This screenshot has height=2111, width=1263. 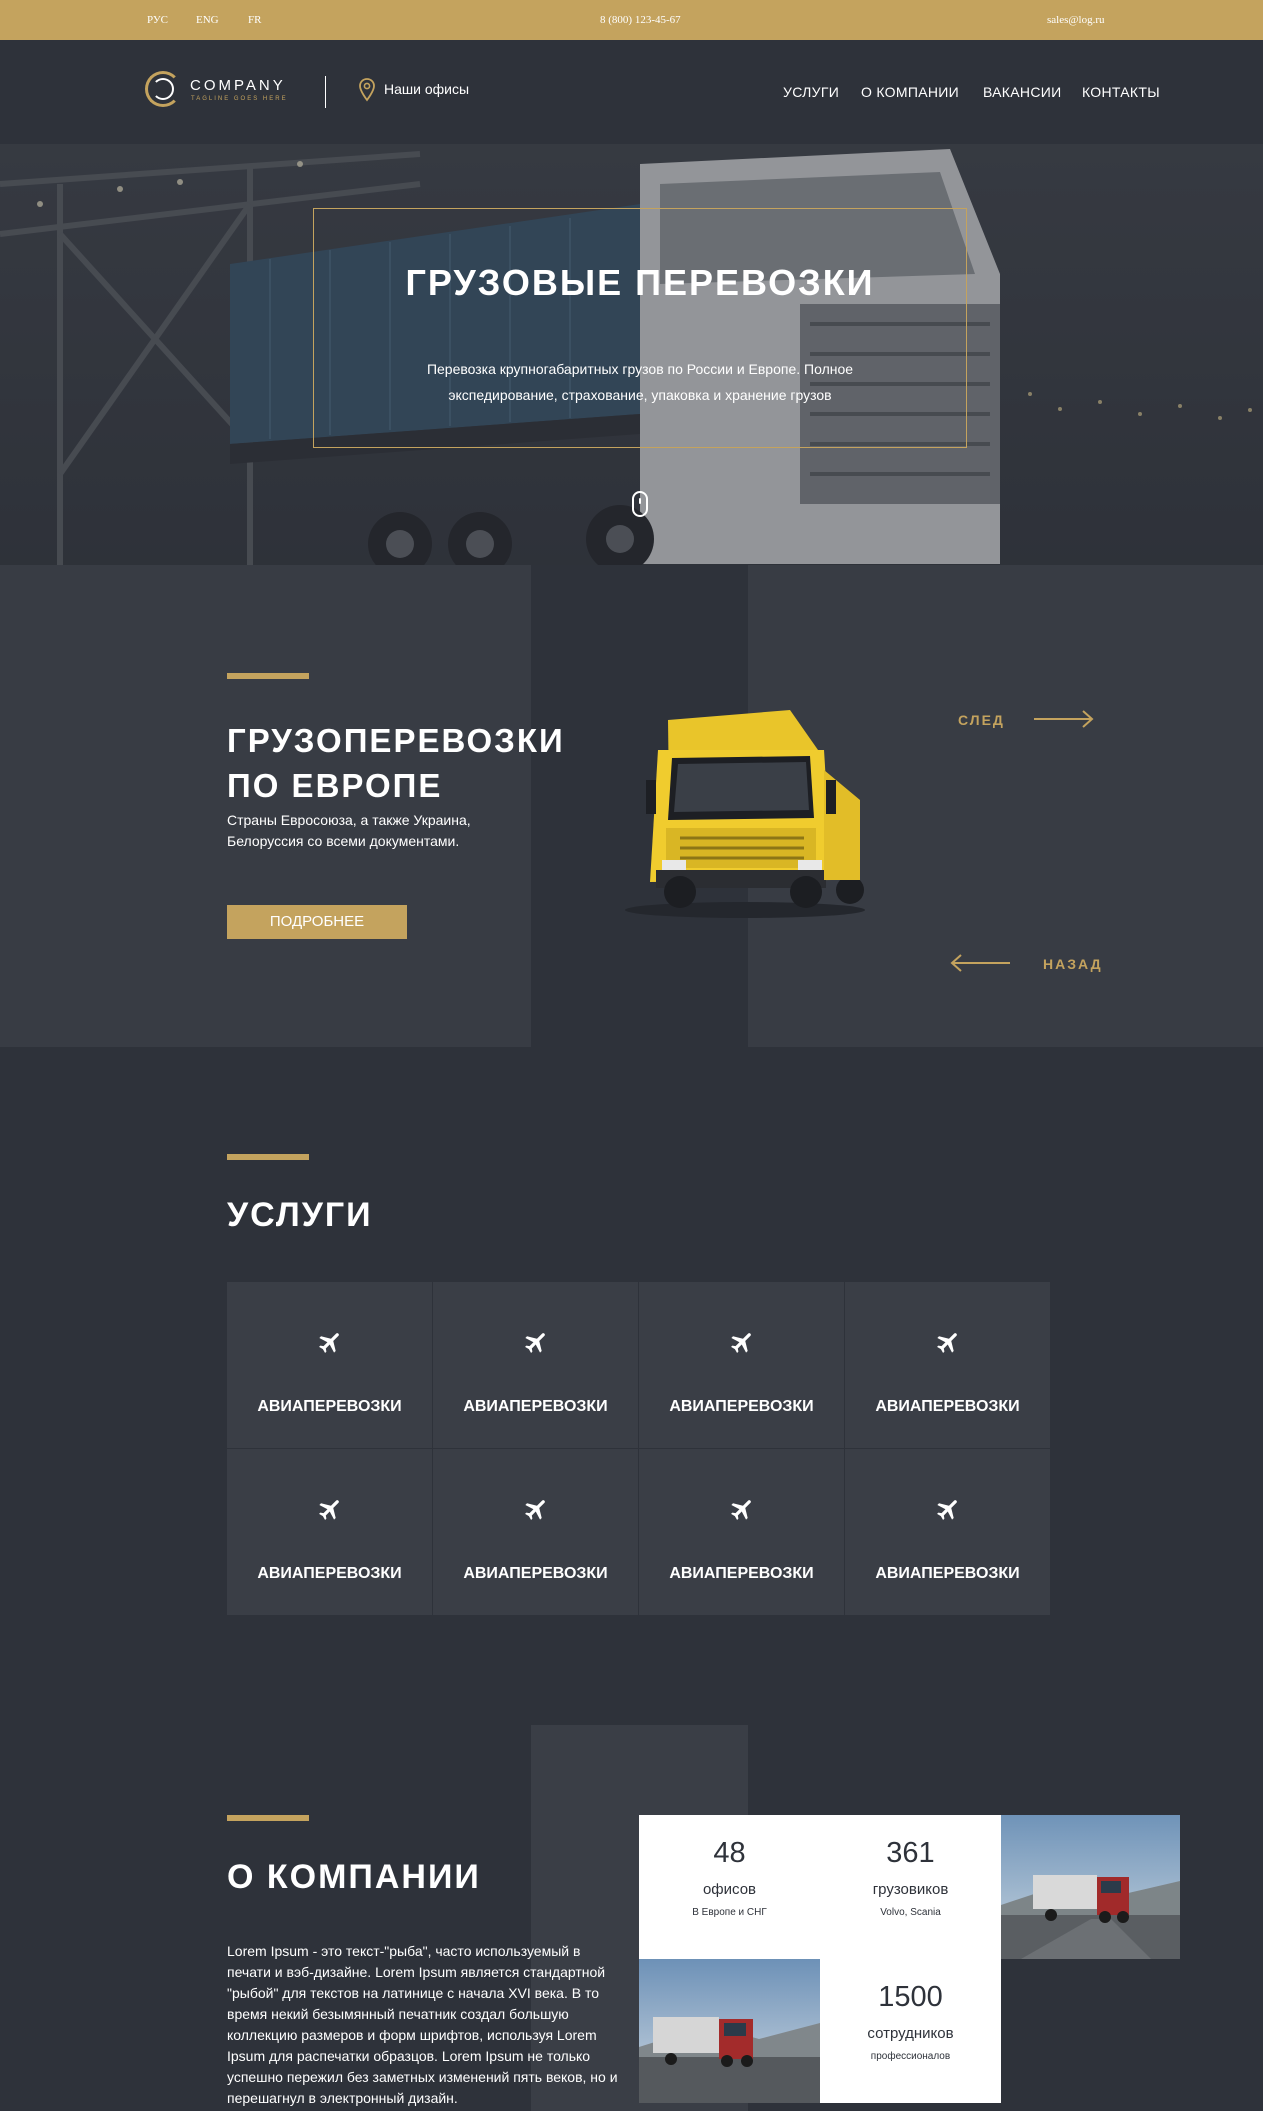 I want to click on email-link: sales@log.ru, so click(x=1075, y=20).